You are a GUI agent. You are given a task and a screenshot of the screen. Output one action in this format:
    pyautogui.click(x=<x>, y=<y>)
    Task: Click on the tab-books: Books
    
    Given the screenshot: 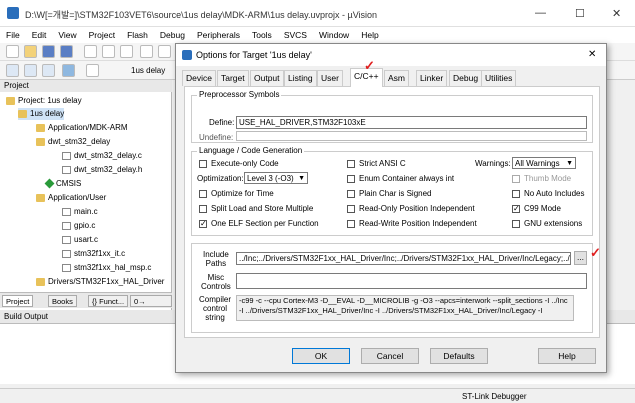 What is the action you would take?
    pyautogui.click(x=62, y=301)
    